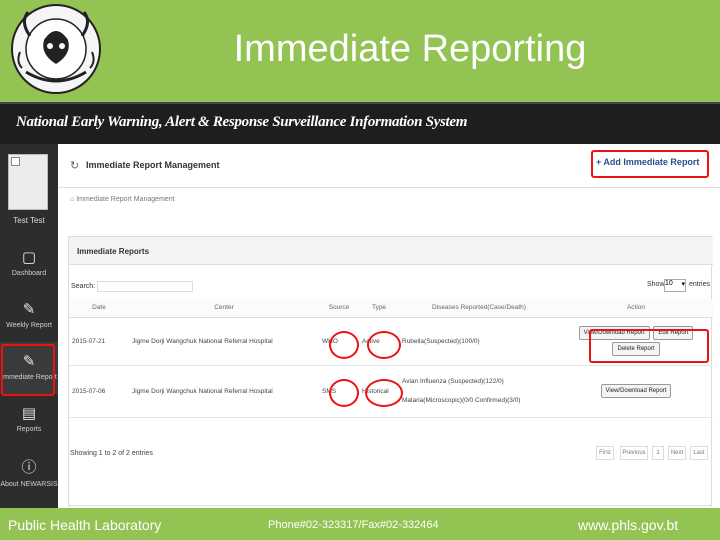 The image size is (720, 540). Describe the element at coordinates (29, 220) in the screenshot. I see `user-name: Test Test` at that location.